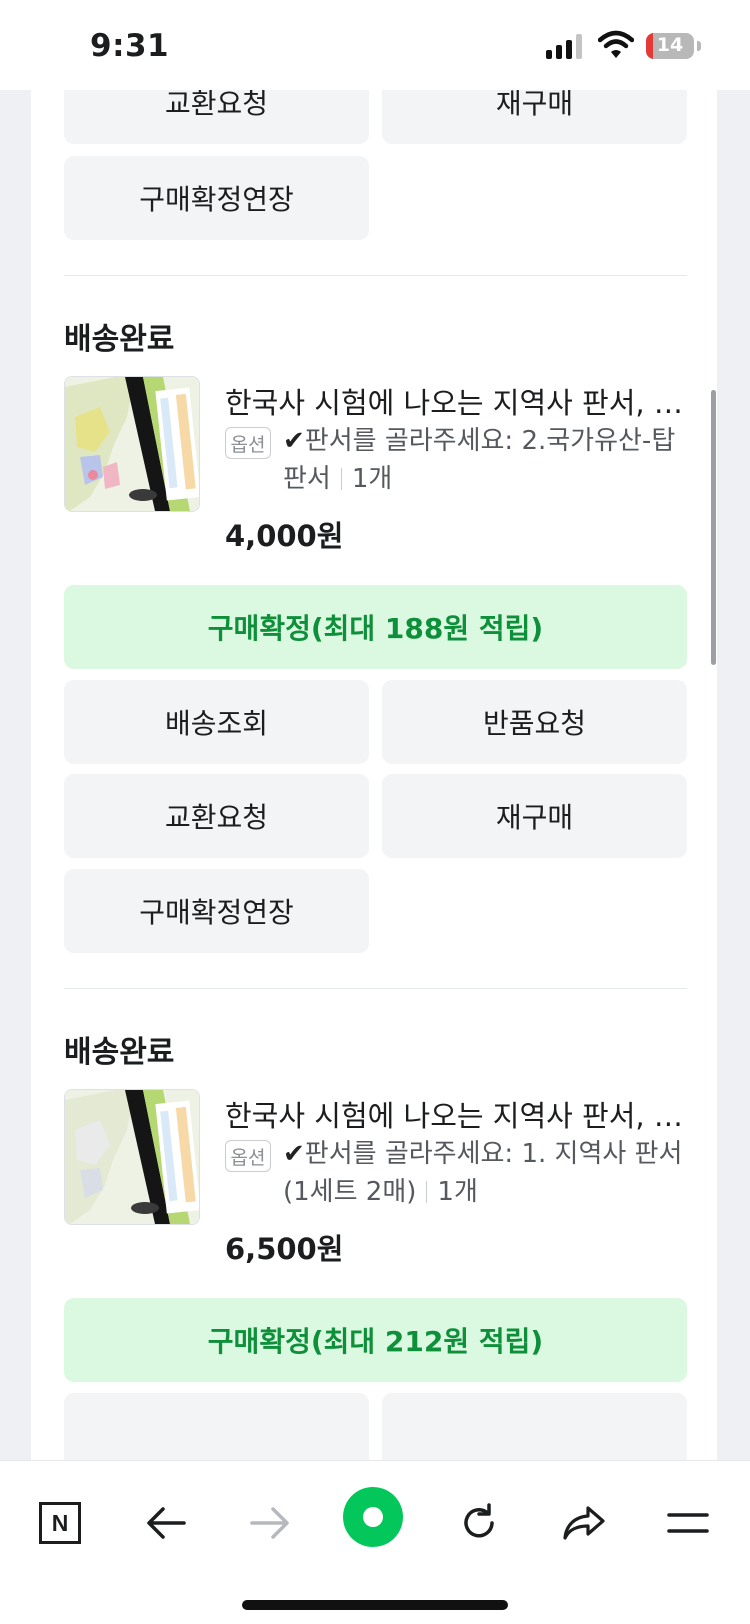 The height and width of the screenshot is (1624, 750). I want to click on green-dot-button, so click(373, 1517).